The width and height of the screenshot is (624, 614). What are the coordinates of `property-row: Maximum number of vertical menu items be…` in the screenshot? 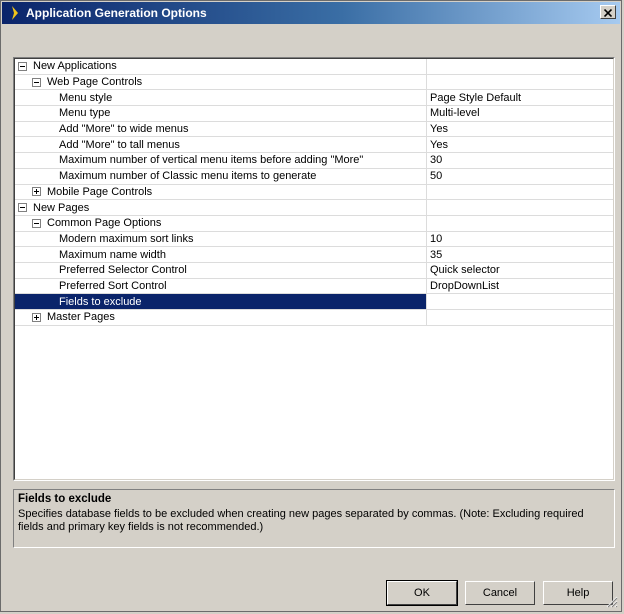 It's located at (314, 161).